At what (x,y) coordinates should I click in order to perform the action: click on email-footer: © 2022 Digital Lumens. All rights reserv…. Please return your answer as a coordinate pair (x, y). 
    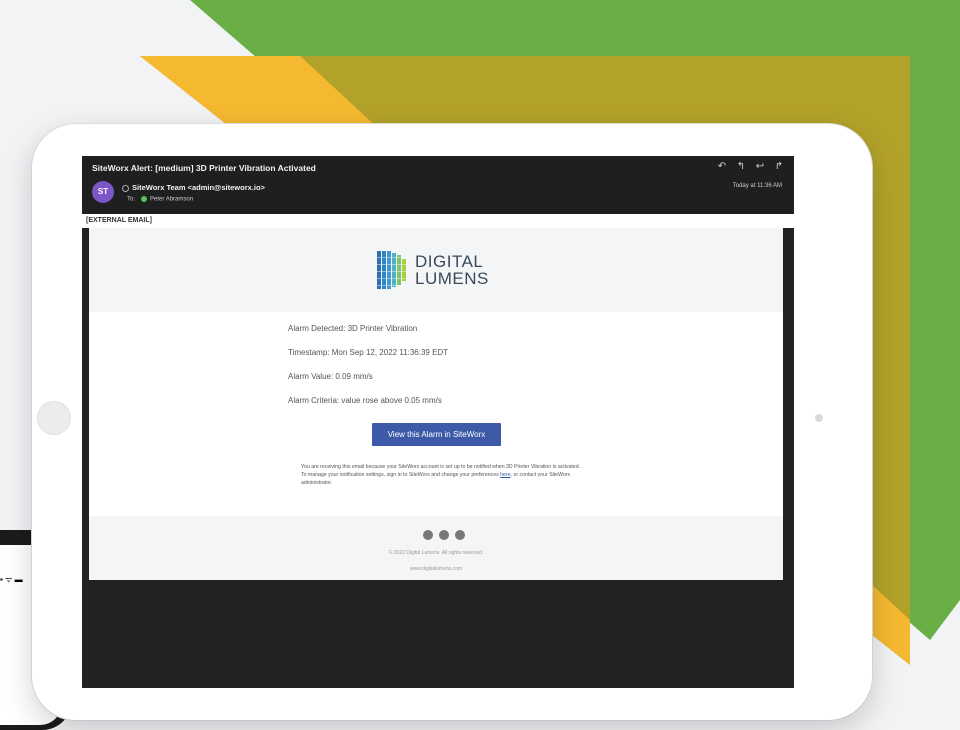
    Looking at the image, I should click on (436, 548).